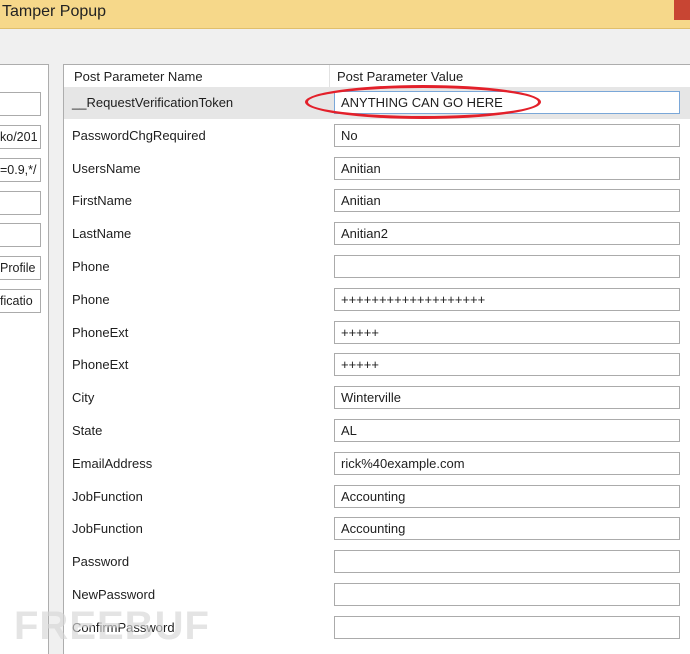  I want to click on parameter-value-input: AL, so click(507, 430).